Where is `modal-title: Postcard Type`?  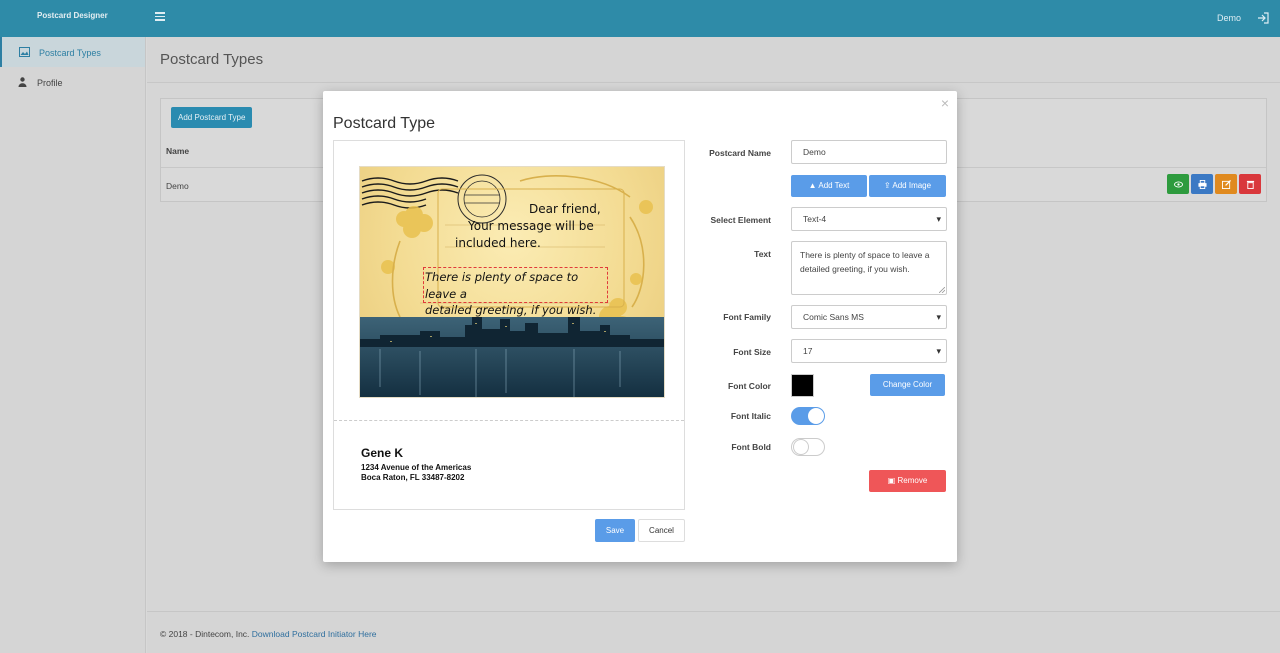 modal-title: Postcard Type is located at coordinates (384, 123).